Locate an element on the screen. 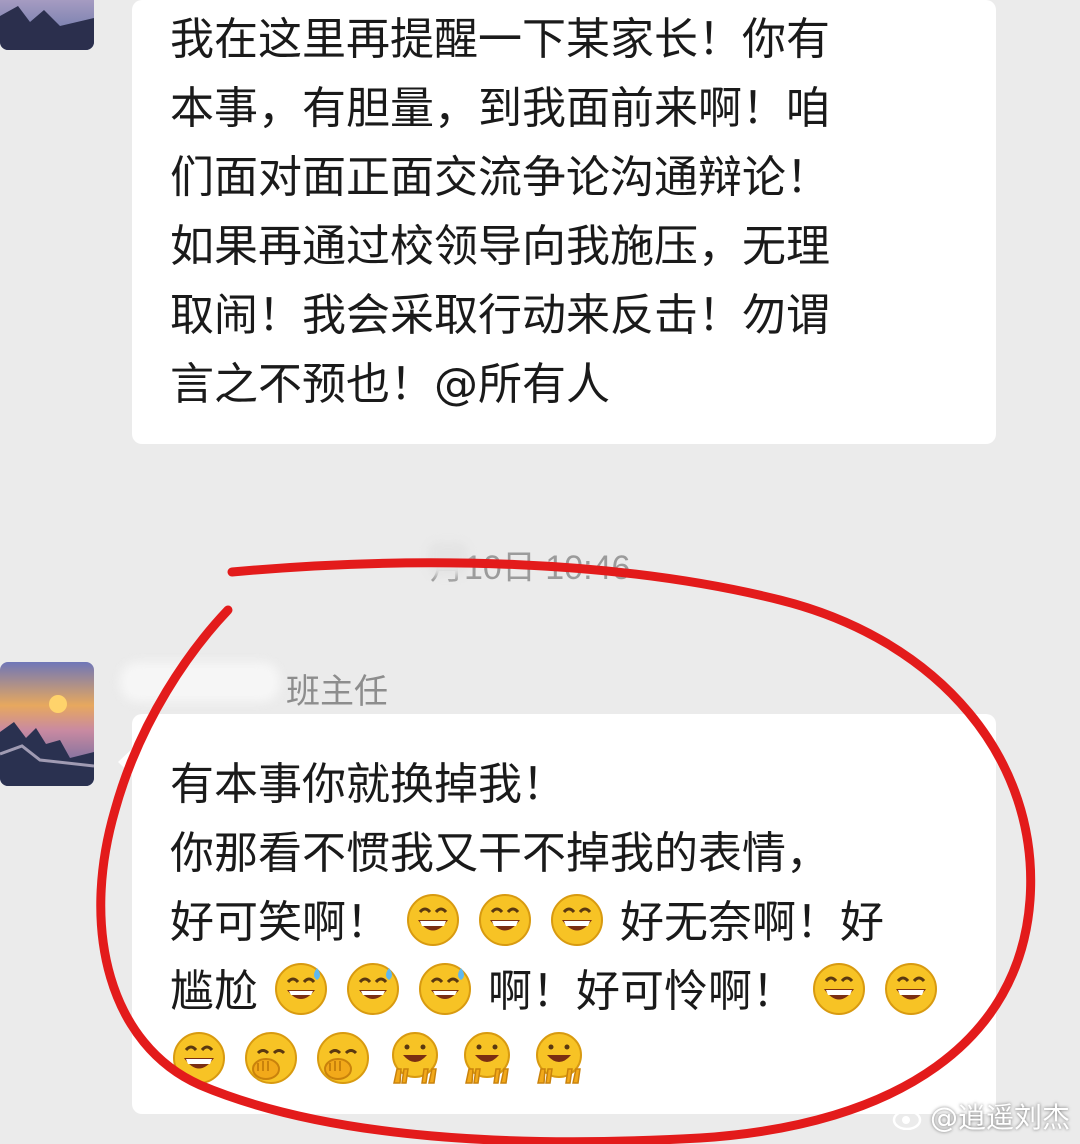 This screenshot has width=1080, height=1144. reply-line: 尴尬 啊！好可怜啊！ is located at coordinates (583, 991).